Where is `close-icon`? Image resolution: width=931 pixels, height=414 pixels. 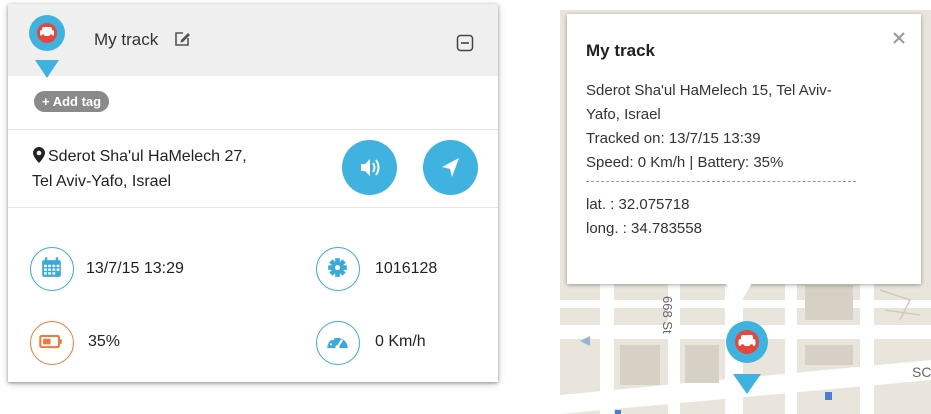 close-icon is located at coordinates (899, 38).